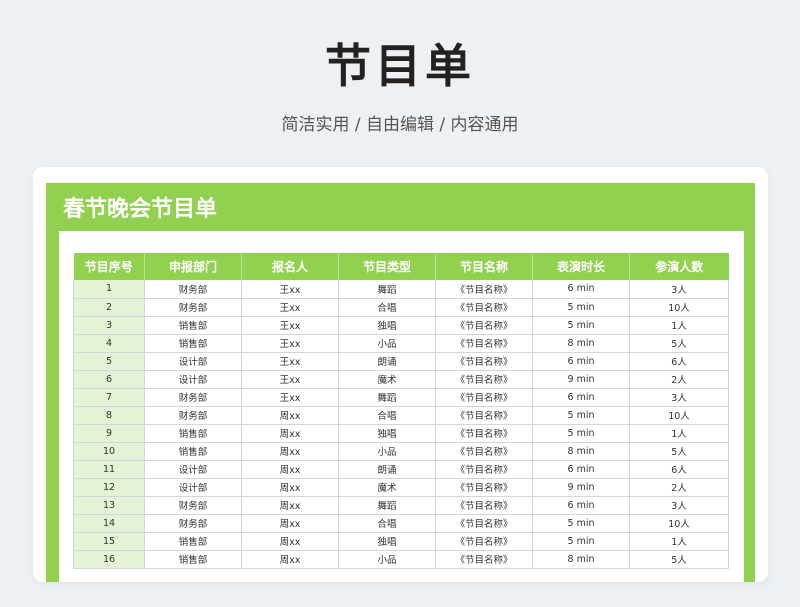  What do you see at coordinates (484, 266) in the screenshot?
I see `column-header: 节目名称` at bounding box center [484, 266].